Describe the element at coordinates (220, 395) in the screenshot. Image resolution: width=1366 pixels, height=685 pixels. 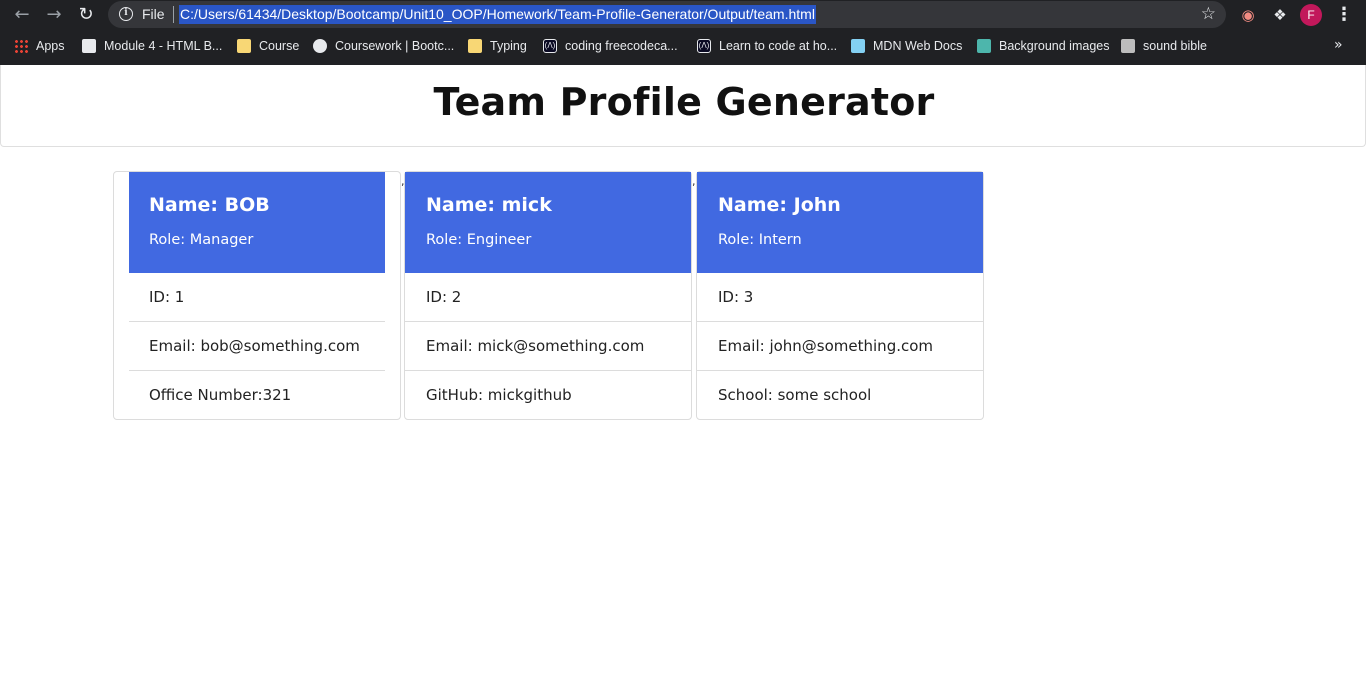
I see `employee-office-number: Office Number:321` at that location.